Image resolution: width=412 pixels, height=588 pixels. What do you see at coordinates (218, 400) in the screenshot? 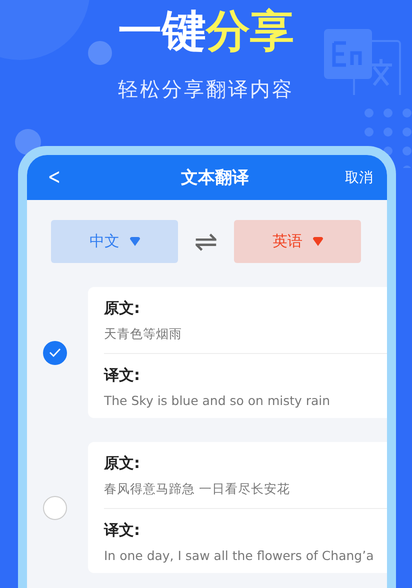
I see `translation-text: The Sky is blue and so on misty rain` at bounding box center [218, 400].